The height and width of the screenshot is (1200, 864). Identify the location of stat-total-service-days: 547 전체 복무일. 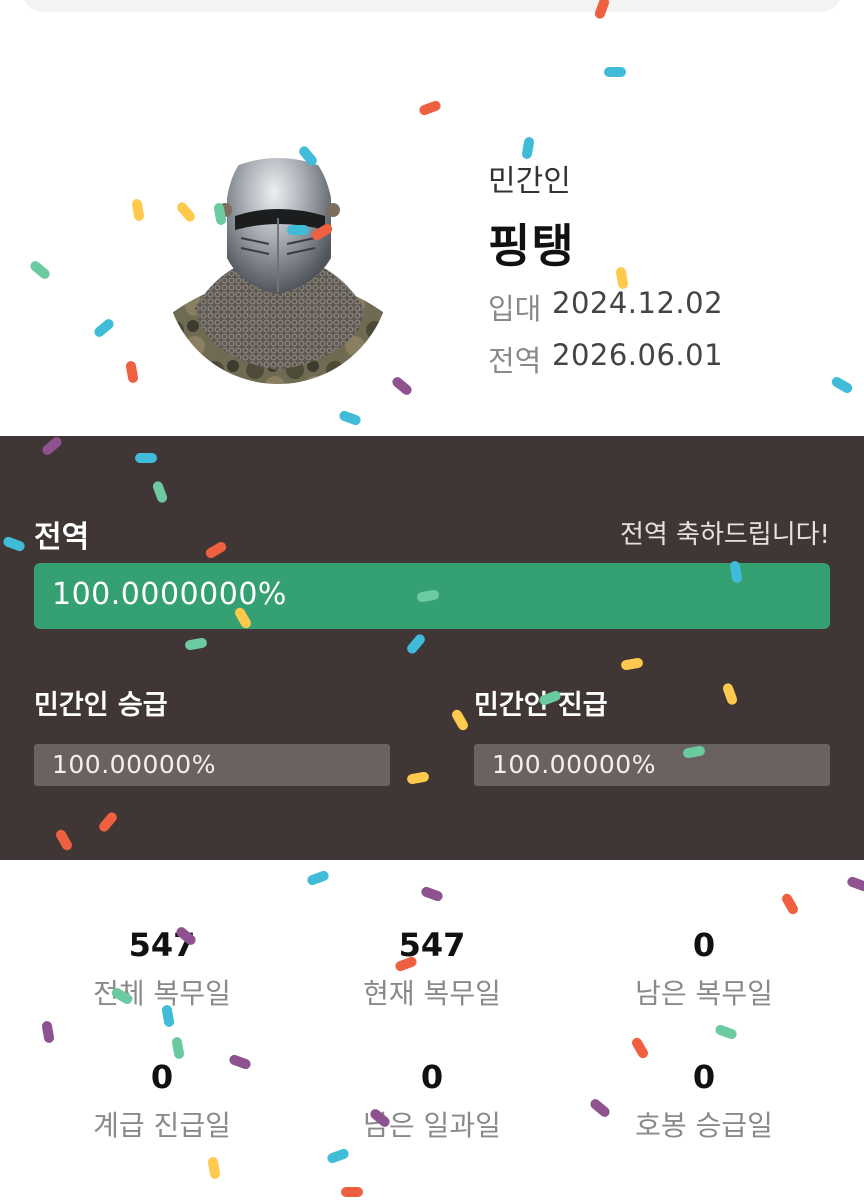
(162, 969).